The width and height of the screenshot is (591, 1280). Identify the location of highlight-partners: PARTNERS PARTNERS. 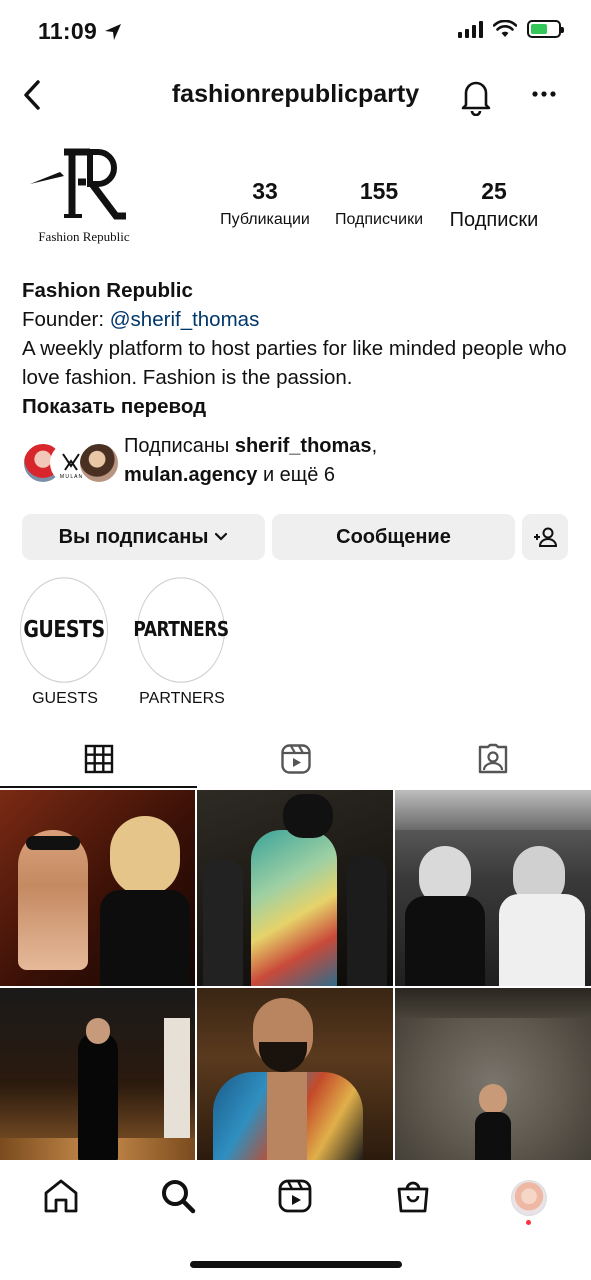
(181, 642).